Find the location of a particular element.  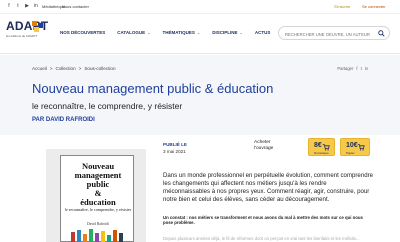

price: 10€ is located at coordinates (352, 145).